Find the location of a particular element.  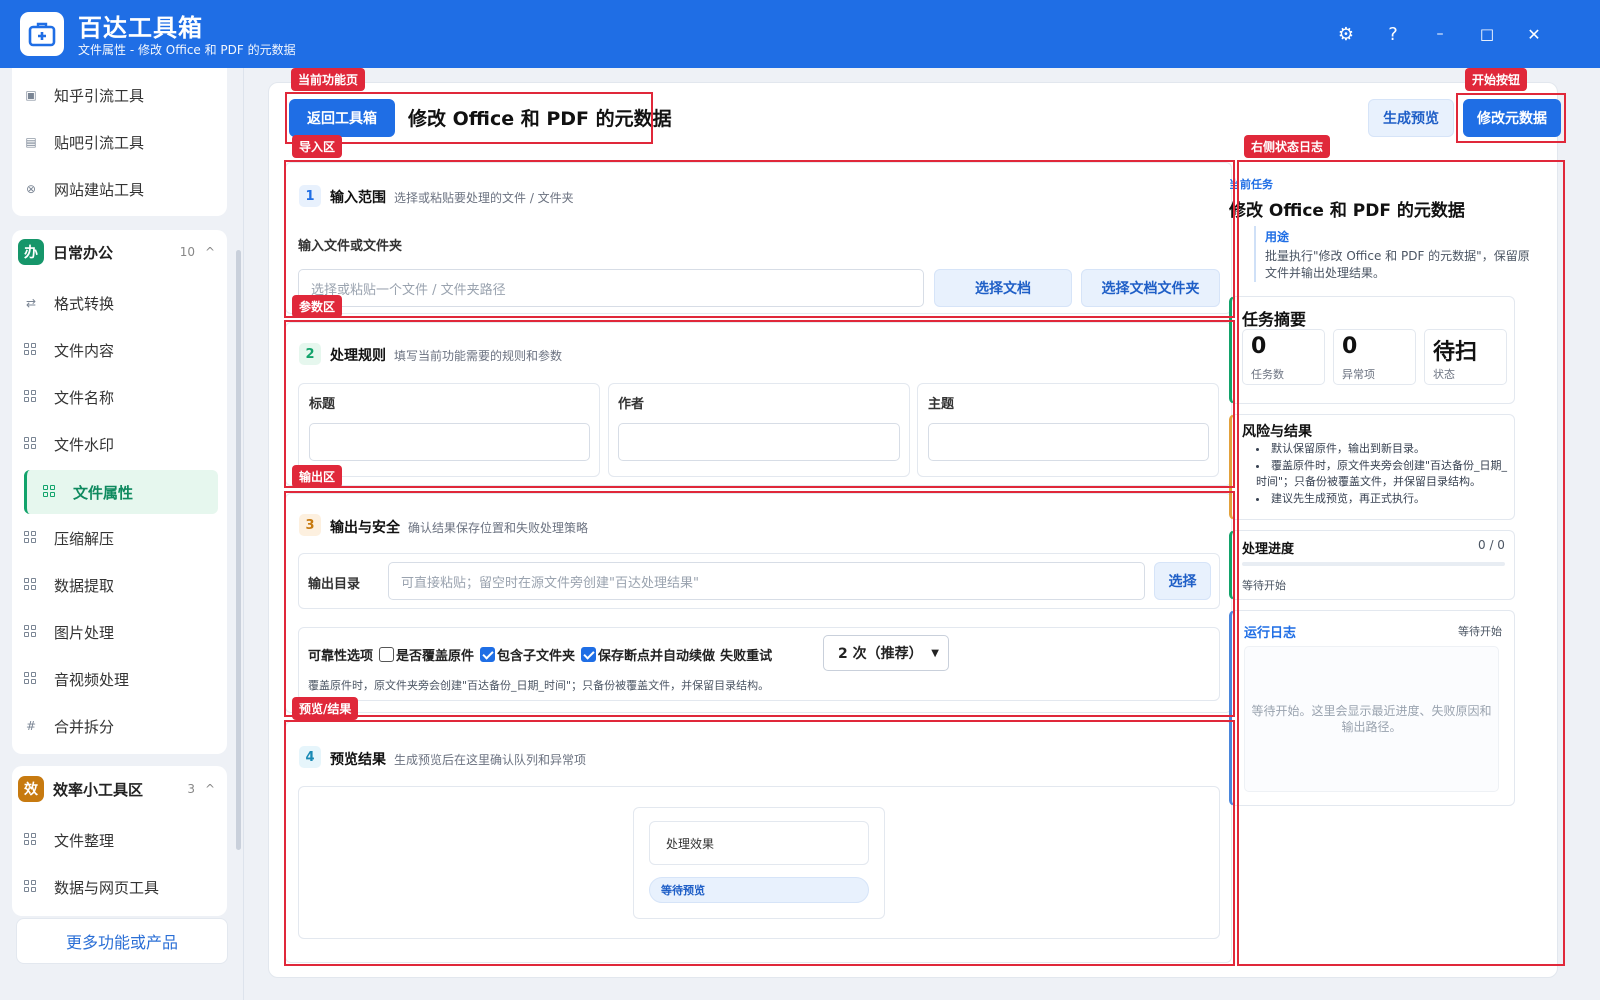

sidebar-item-file-content: 文件内容 is located at coordinates (119, 350).